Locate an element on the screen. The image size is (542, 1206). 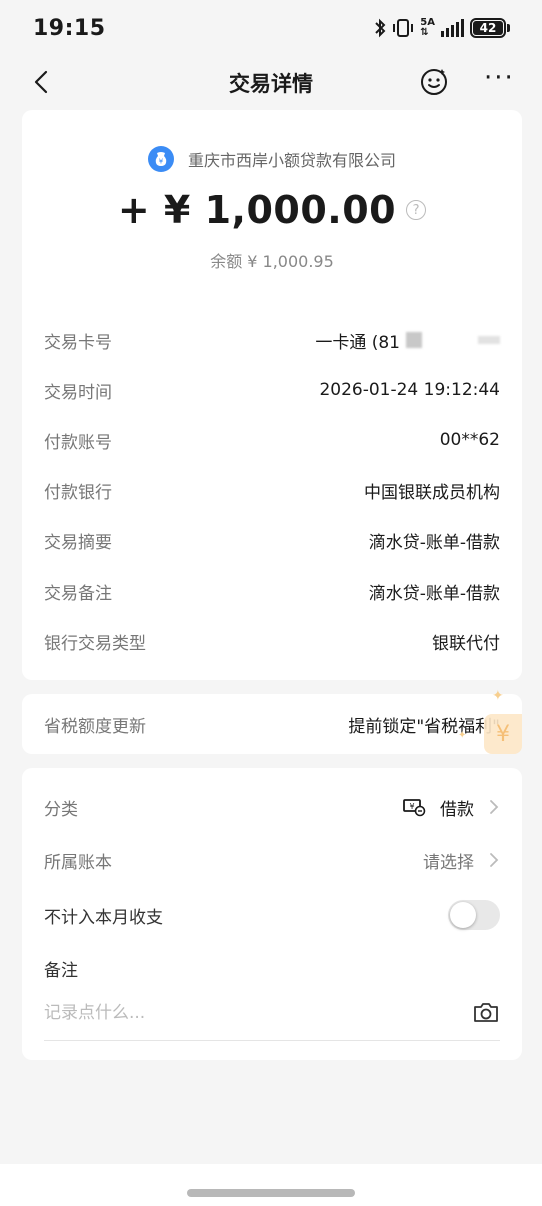
account-book-selector: 请选择 is located at coordinates (461, 860).